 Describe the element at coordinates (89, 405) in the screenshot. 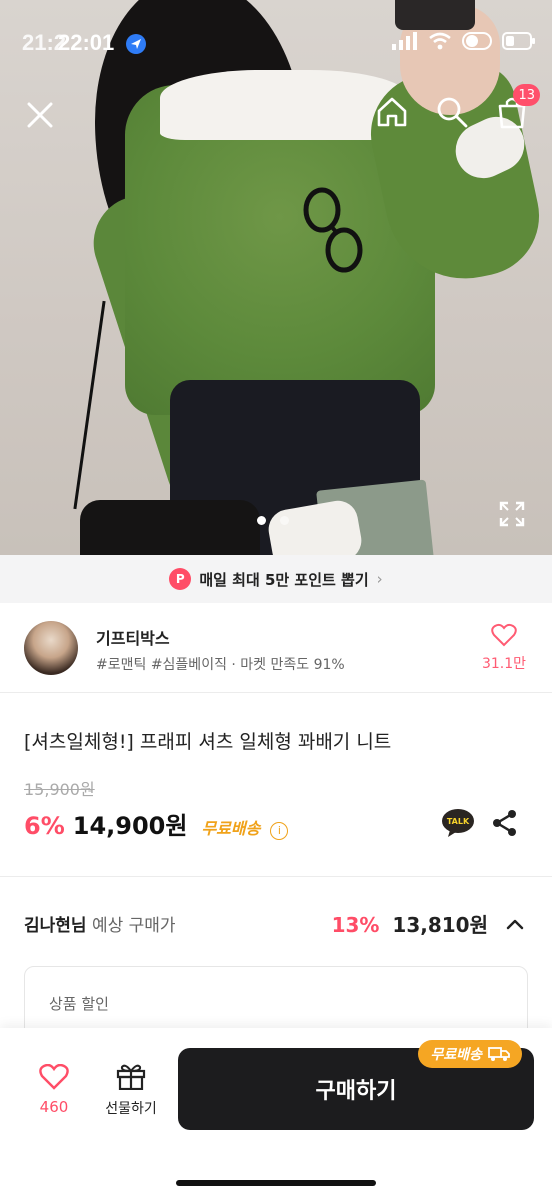

I see `image-bag-strap` at that location.